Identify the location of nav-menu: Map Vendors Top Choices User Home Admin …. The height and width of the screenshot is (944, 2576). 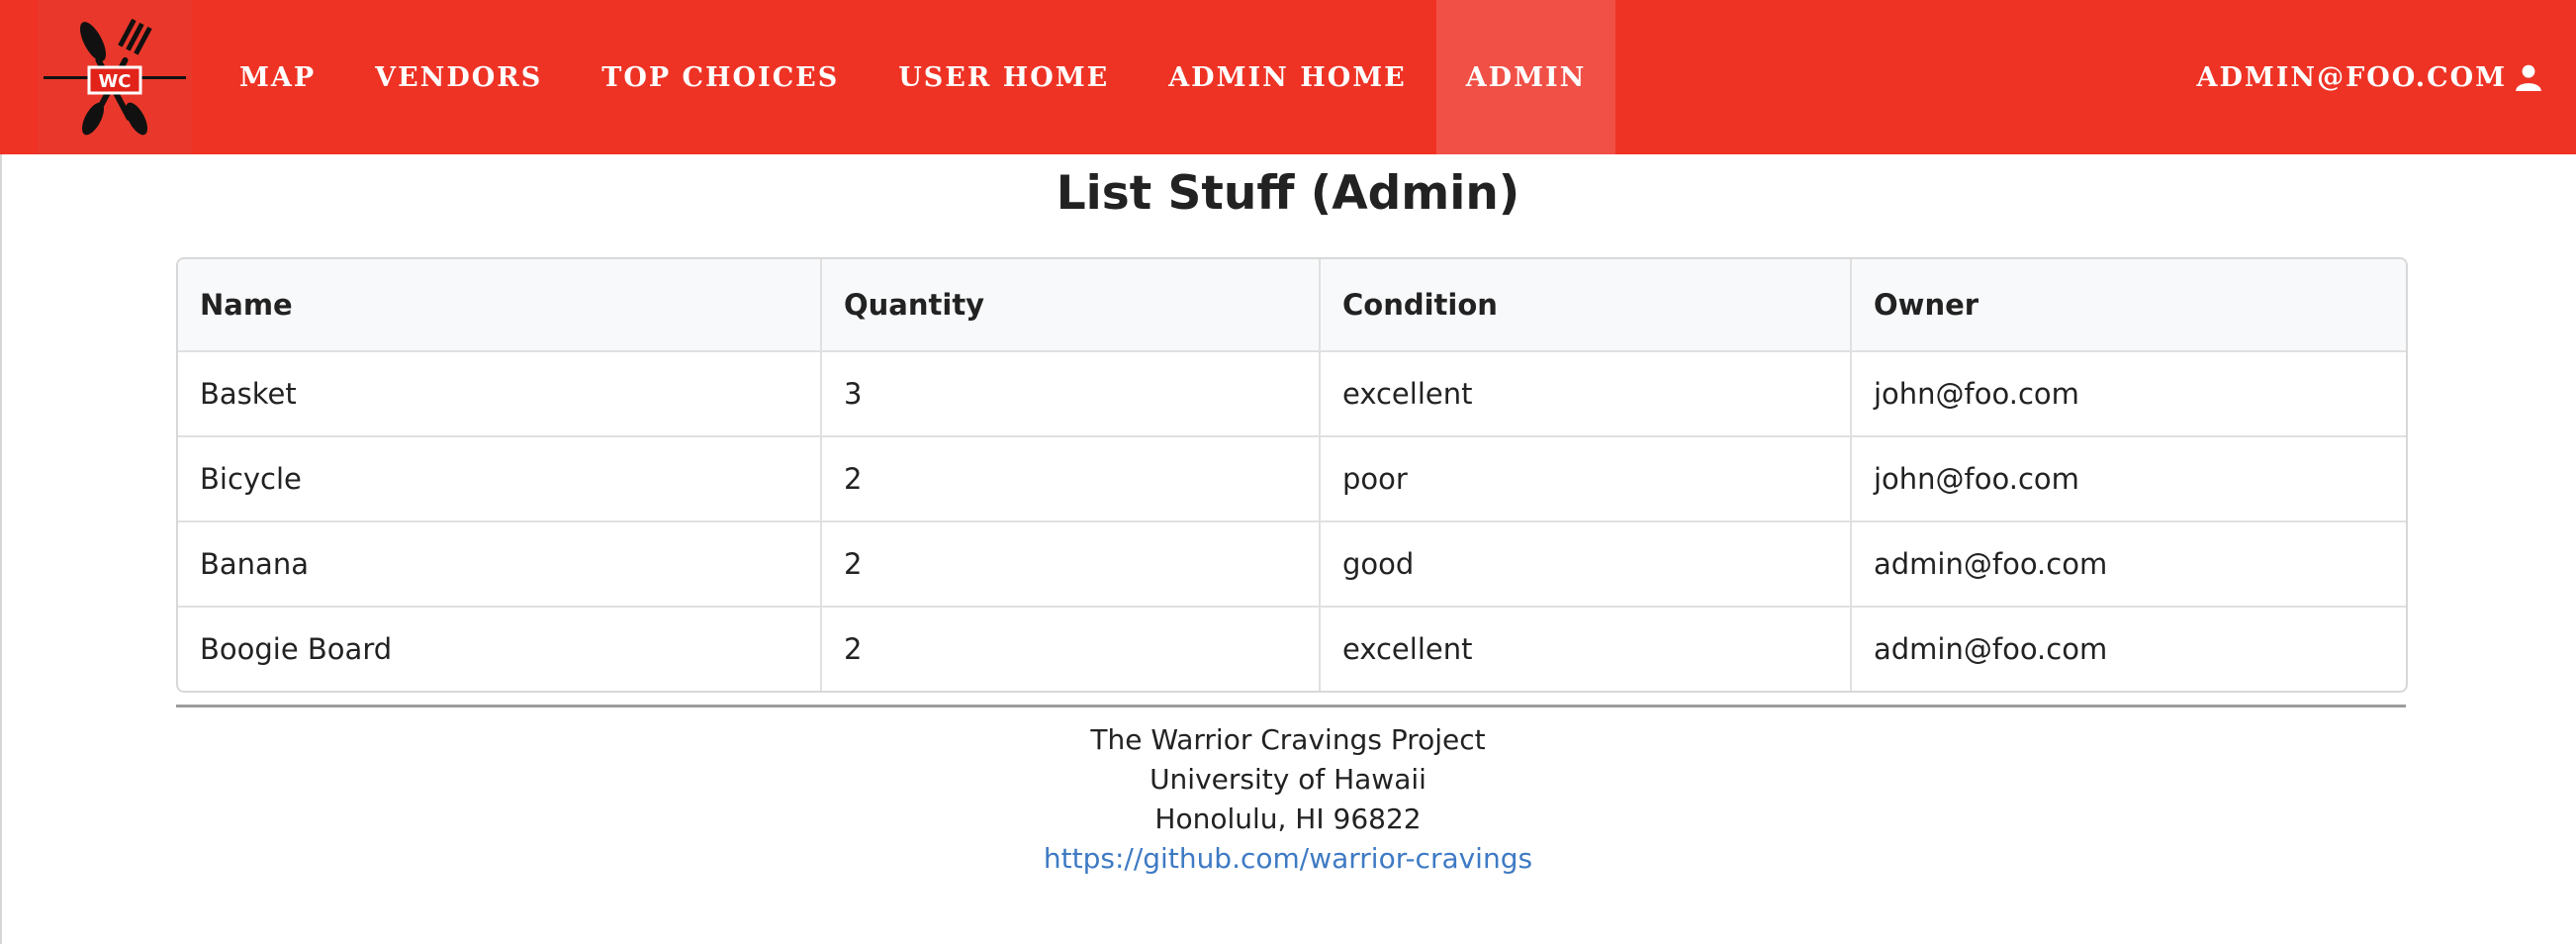
(913, 77).